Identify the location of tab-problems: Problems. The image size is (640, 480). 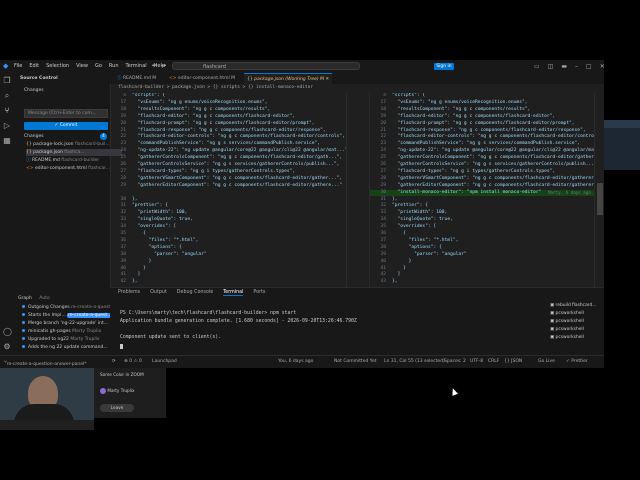
(129, 293).